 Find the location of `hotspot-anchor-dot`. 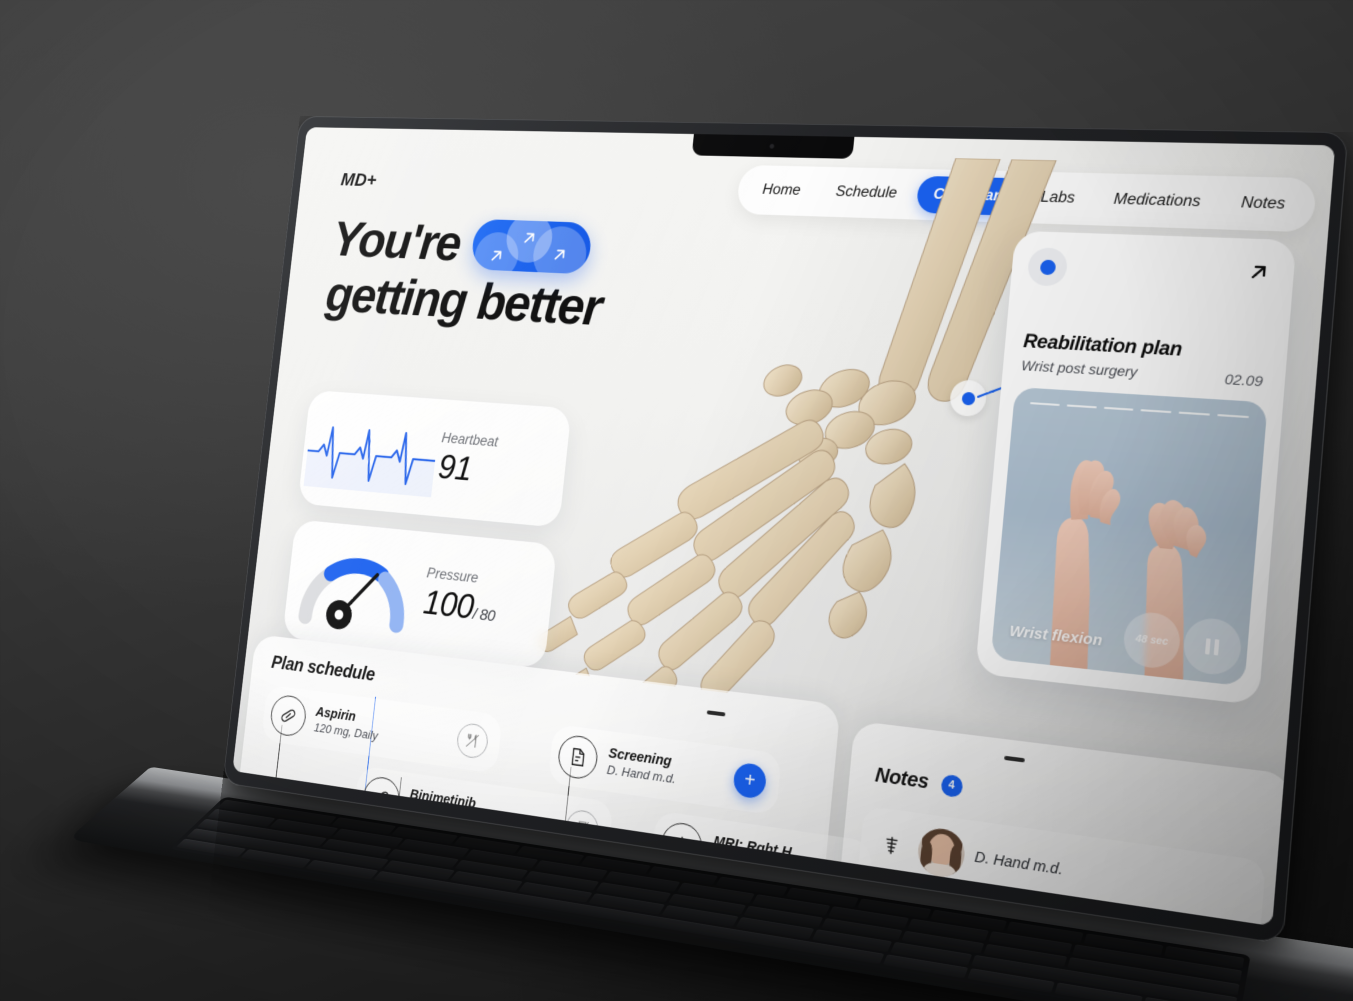

hotspot-anchor-dot is located at coordinates (1047, 267).